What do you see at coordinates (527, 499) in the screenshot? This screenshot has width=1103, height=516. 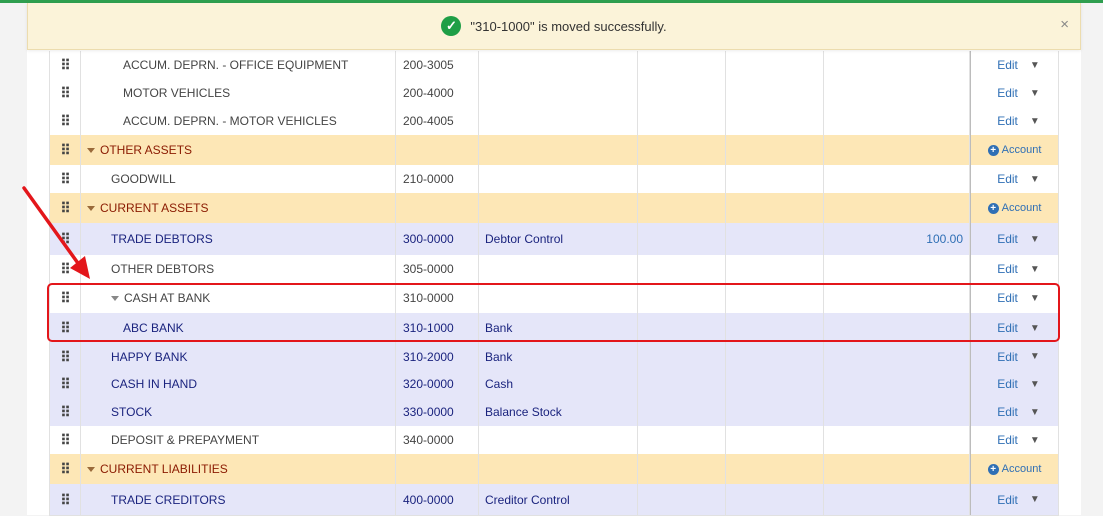 I see `account-type: Creditor Control` at bounding box center [527, 499].